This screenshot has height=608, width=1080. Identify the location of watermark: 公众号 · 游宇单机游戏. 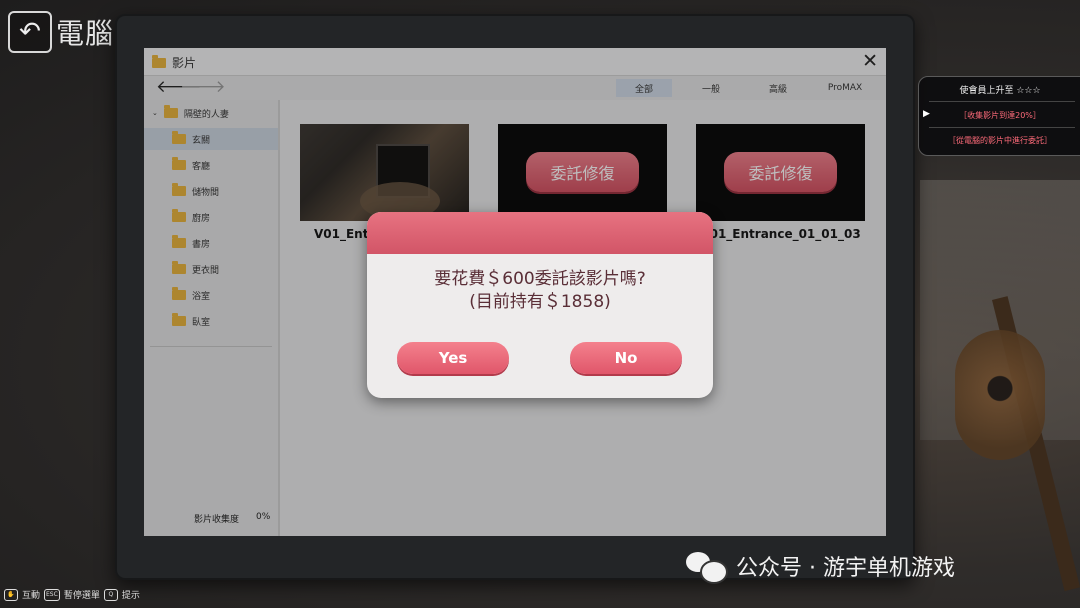
(820, 567).